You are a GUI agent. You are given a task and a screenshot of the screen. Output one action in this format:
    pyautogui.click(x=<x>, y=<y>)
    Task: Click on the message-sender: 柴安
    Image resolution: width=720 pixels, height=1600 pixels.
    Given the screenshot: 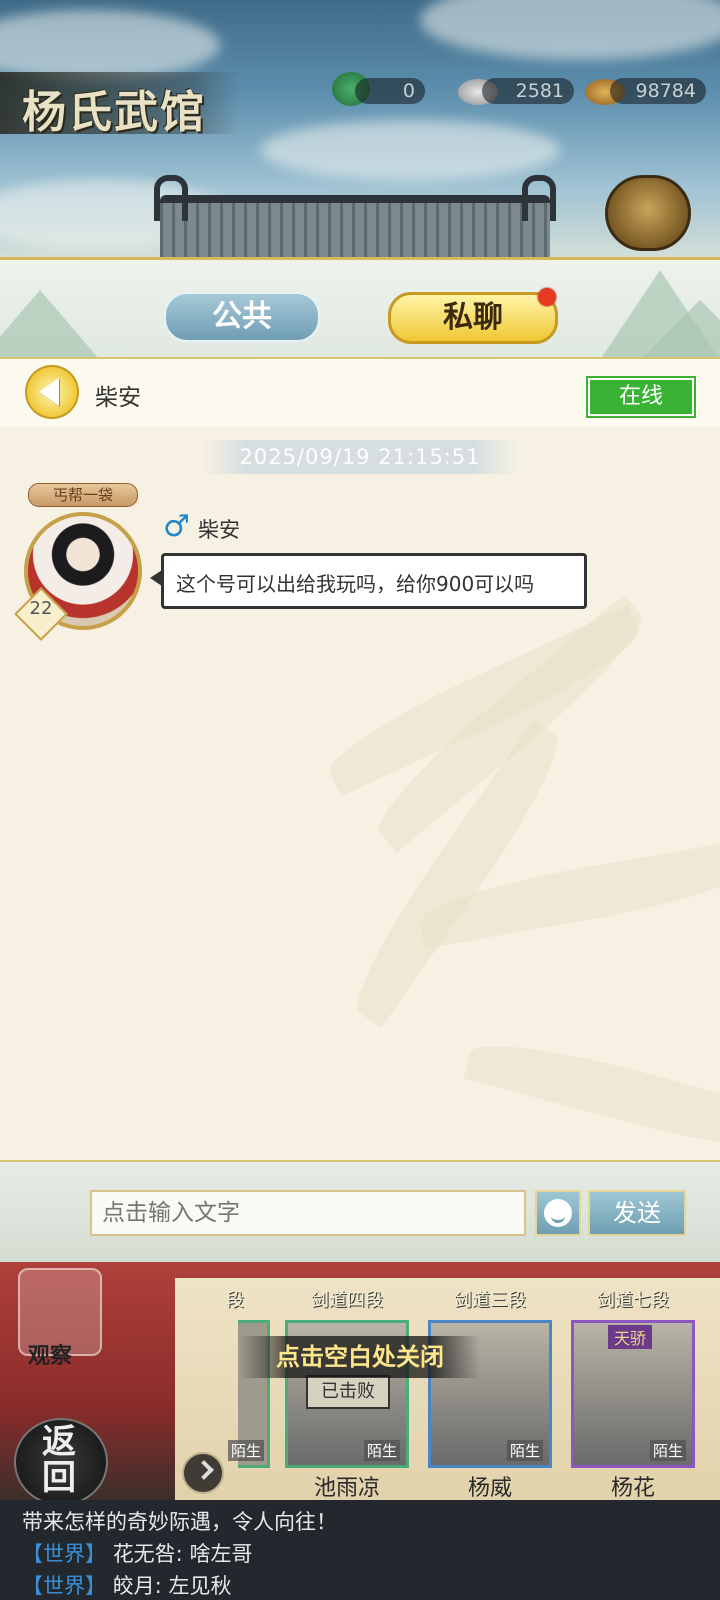 What is the action you would take?
    pyautogui.click(x=219, y=530)
    